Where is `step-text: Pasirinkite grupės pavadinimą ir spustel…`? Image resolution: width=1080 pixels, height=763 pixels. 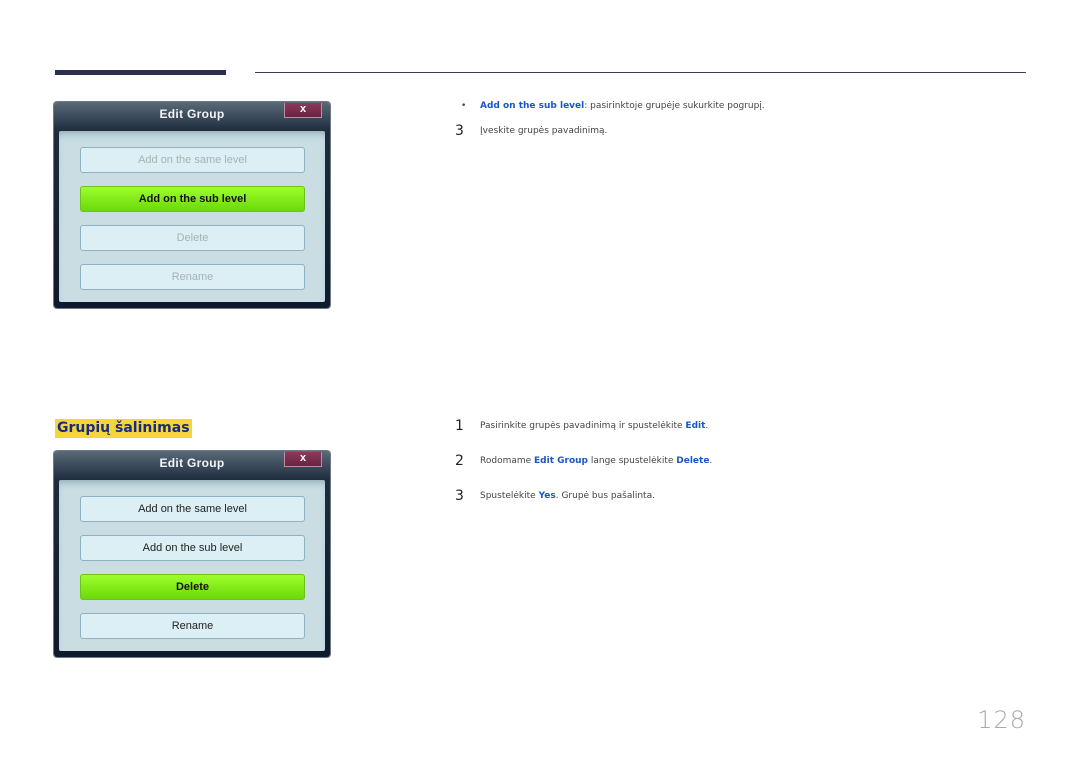 step-text: Pasirinkite grupės pavadinimą ir spustel… is located at coordinates (583, 426).